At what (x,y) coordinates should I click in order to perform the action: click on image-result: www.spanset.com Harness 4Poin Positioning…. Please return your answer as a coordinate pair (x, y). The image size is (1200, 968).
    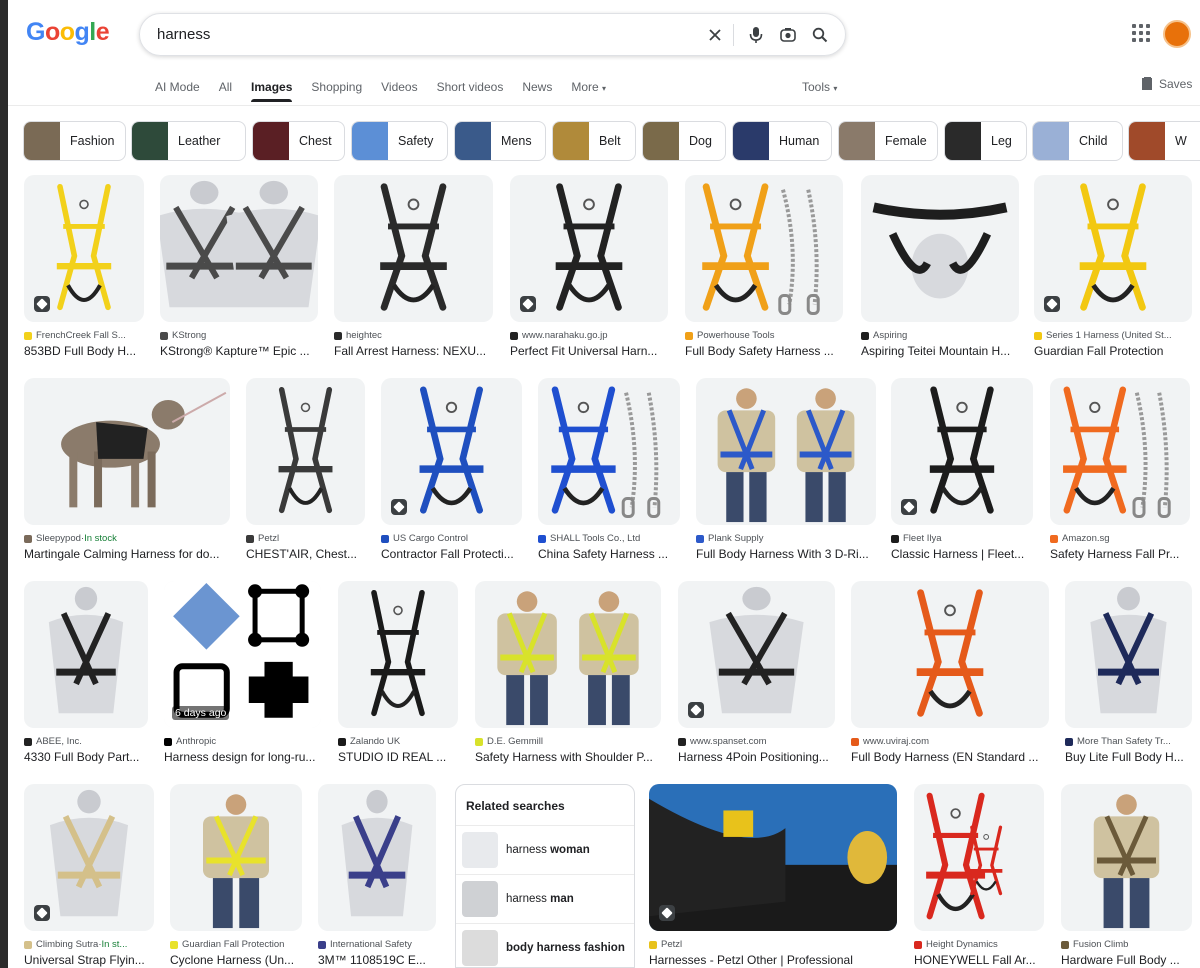
    Looking at the image, I should click on (756, 673).